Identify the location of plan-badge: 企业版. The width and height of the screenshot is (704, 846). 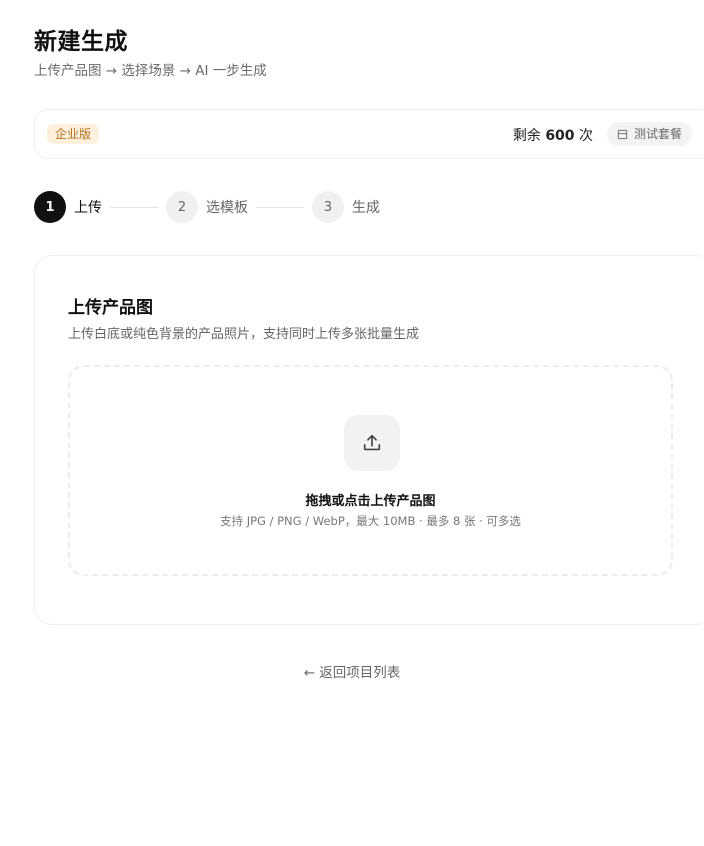
(73, 134).